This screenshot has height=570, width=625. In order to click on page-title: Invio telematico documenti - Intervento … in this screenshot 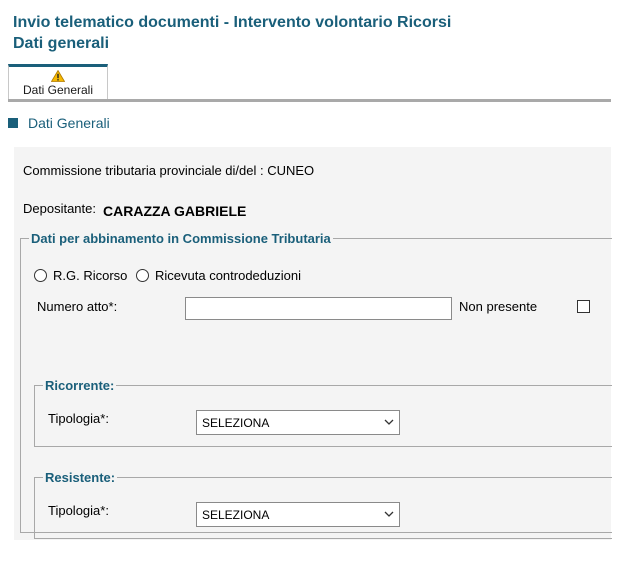, I will do `click(232, 22)`.